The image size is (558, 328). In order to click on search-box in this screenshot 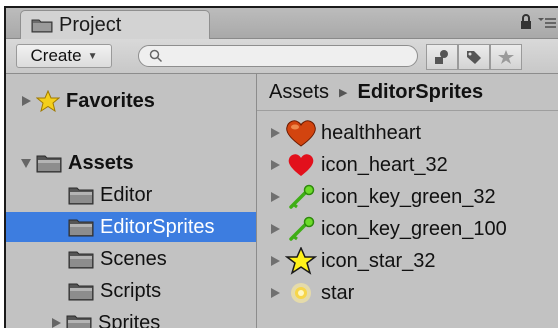, I will do `click(278, 56)`.